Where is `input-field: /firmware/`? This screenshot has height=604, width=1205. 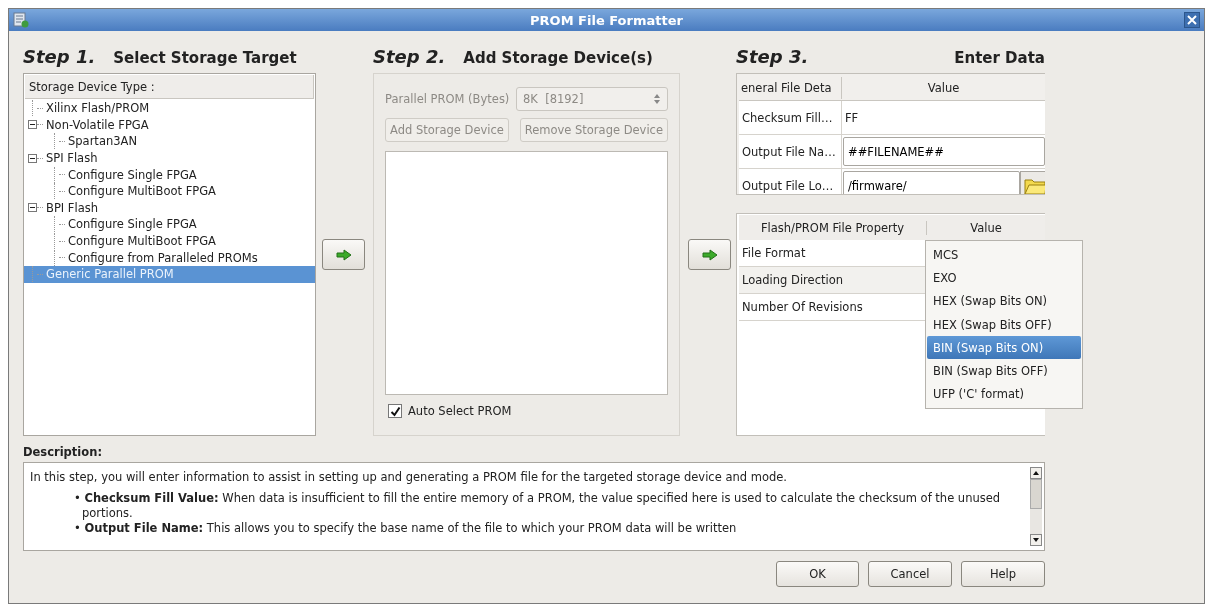
input-field: /firmware/ is located at coordinates (931, 182).